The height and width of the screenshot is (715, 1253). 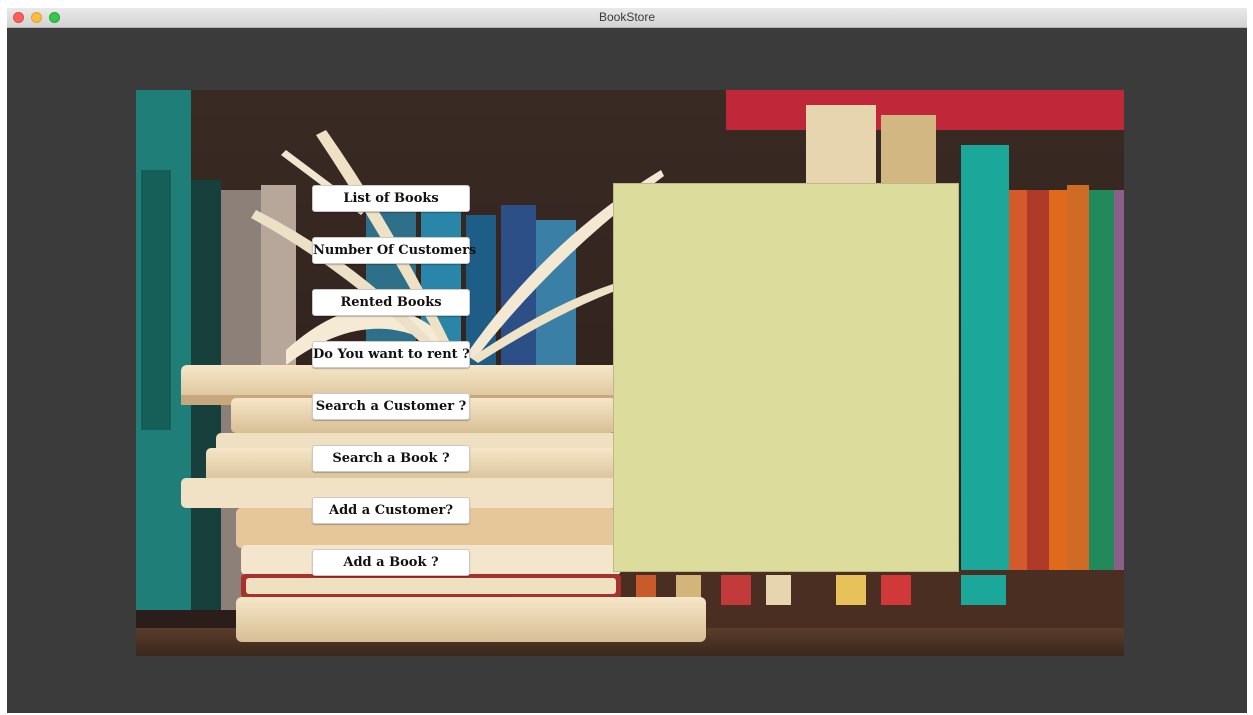 What do you see at coordinates (391, 562) in the screenshot?
I see `add-book-button: Add a Book ?` at bounding box center [391, 562].